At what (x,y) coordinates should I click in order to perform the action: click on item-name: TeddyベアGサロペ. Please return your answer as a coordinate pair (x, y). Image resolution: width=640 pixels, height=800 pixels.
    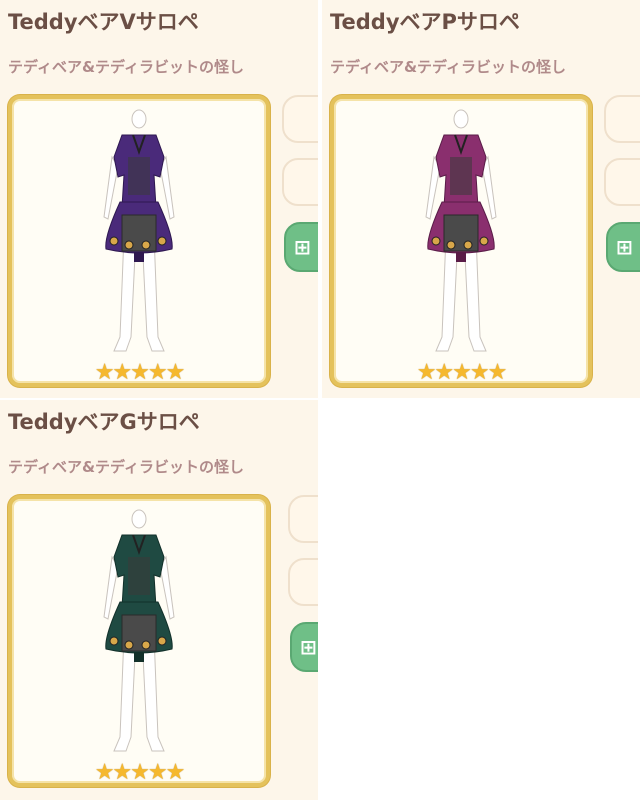
    Looking at the image, I should click on (104, 422).